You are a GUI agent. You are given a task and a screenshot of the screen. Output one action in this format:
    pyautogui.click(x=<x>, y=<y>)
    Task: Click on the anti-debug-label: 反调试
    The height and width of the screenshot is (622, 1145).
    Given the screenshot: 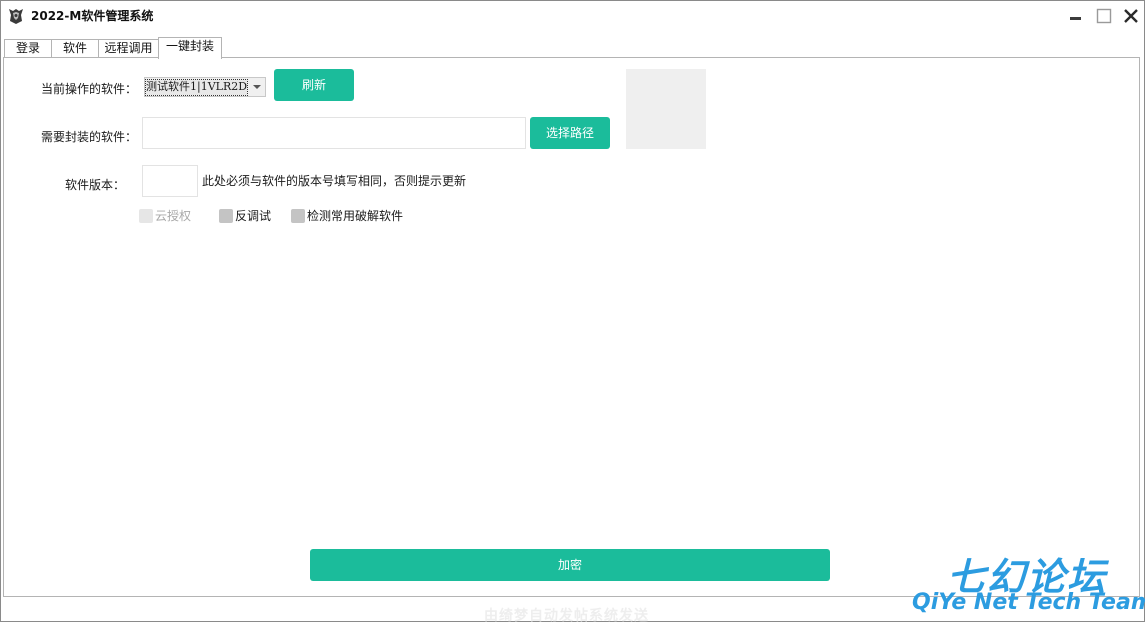 What is the action you would take?
    pyautogui.click(x=253, y=216)
    